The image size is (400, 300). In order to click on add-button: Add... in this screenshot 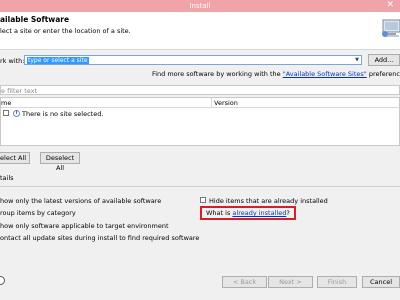, I will do `click(384, 60)`.